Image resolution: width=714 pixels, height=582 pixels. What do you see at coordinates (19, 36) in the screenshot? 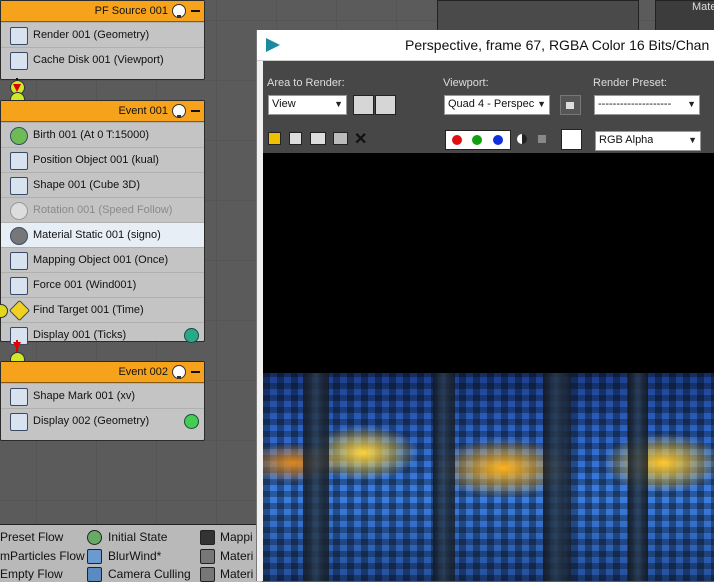
I see `render-op-icon` at bounding box center [19, 36].